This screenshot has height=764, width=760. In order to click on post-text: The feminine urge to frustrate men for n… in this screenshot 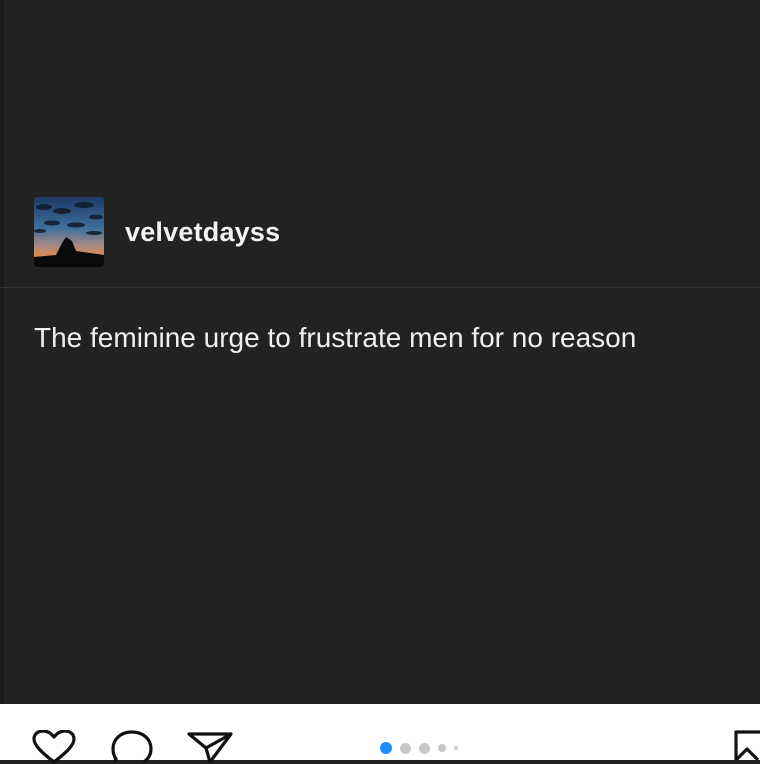, I will do `click(335, 337)`.